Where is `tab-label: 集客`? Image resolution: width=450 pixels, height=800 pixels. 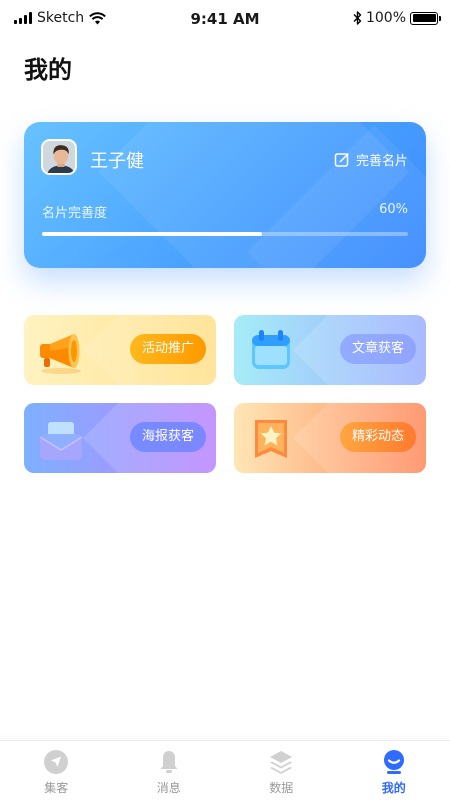 tab-label: 集客 is located at coordinates (56, 788).